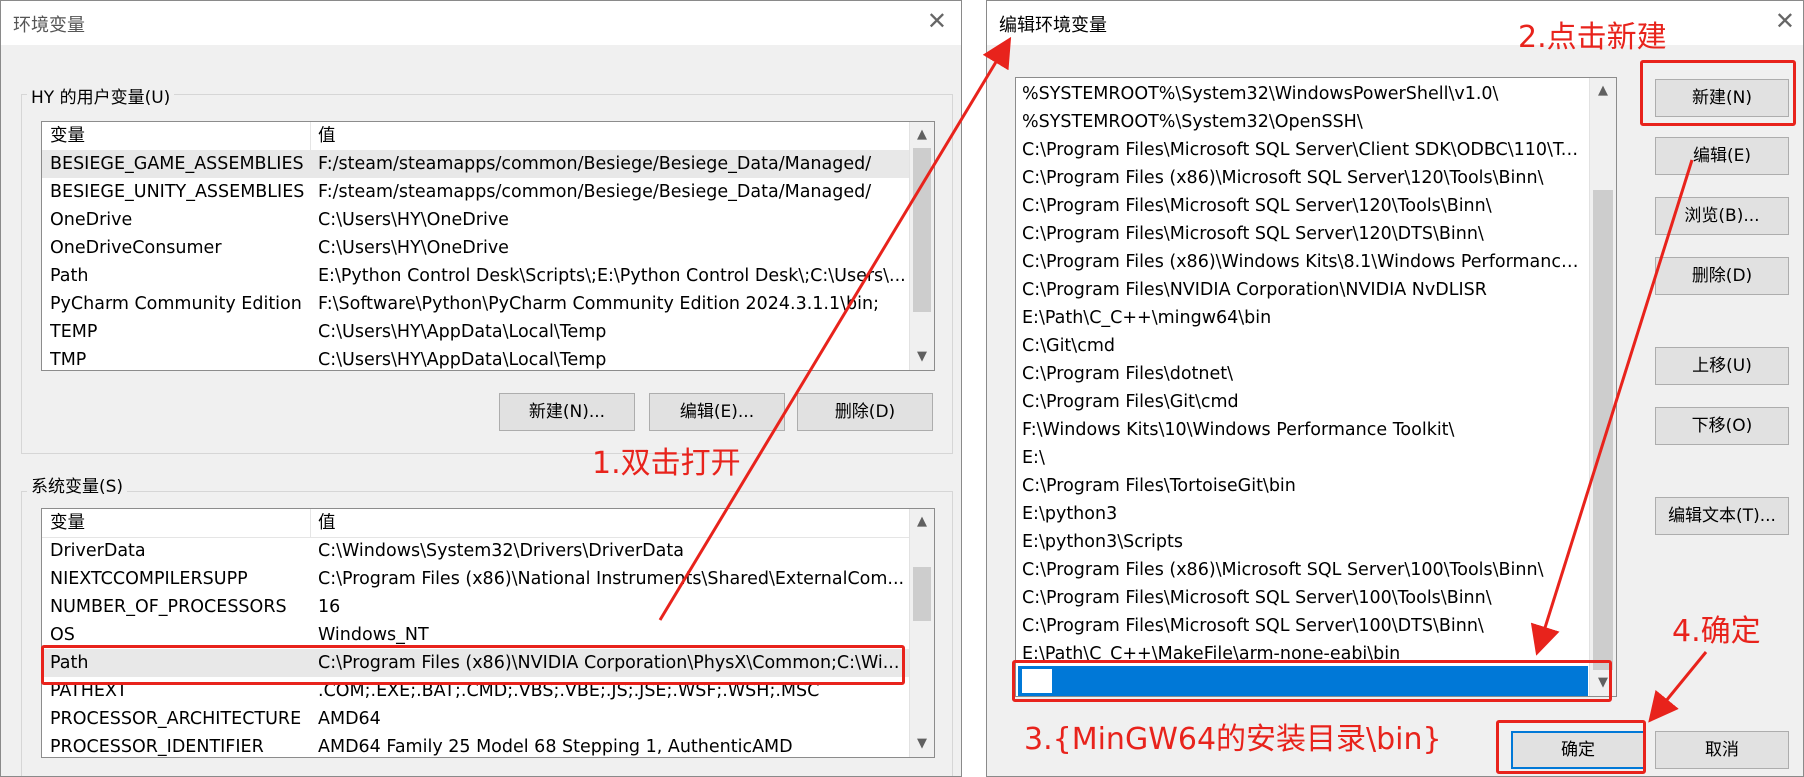  What do you see at coordinates (1716, 631) in the screenshot?
I see `annotation-step4: 4.确定` at bounding box center [1716, 631].